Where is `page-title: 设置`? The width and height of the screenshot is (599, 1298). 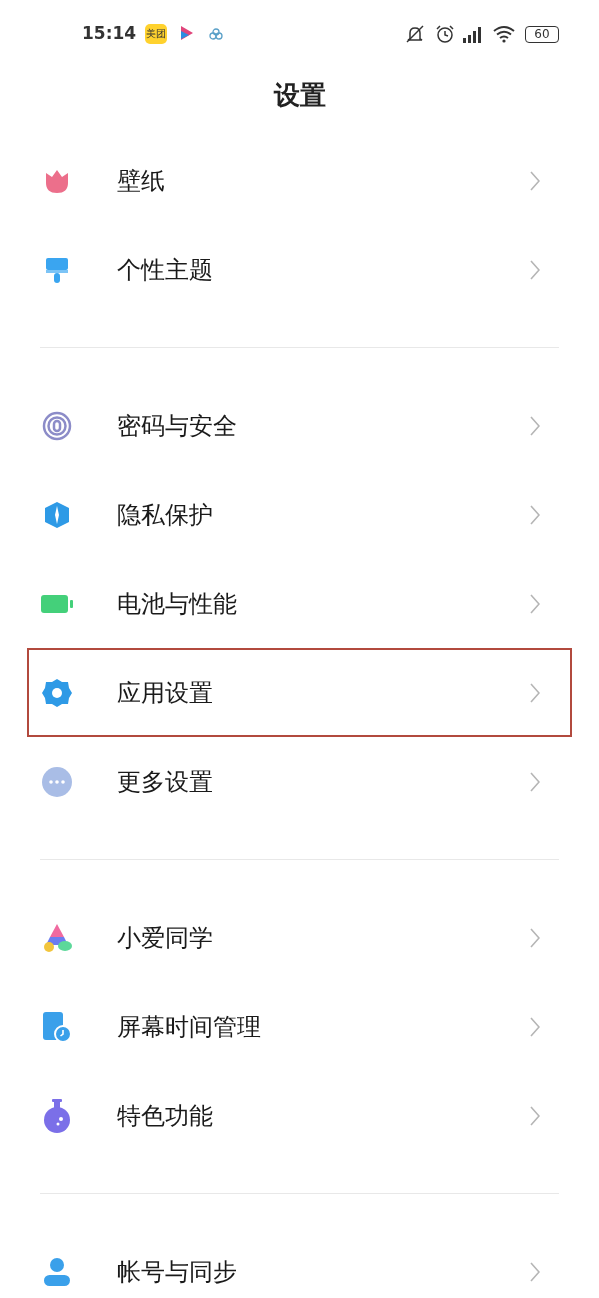
page-title: 设置 is located at coordinates (299, 95).